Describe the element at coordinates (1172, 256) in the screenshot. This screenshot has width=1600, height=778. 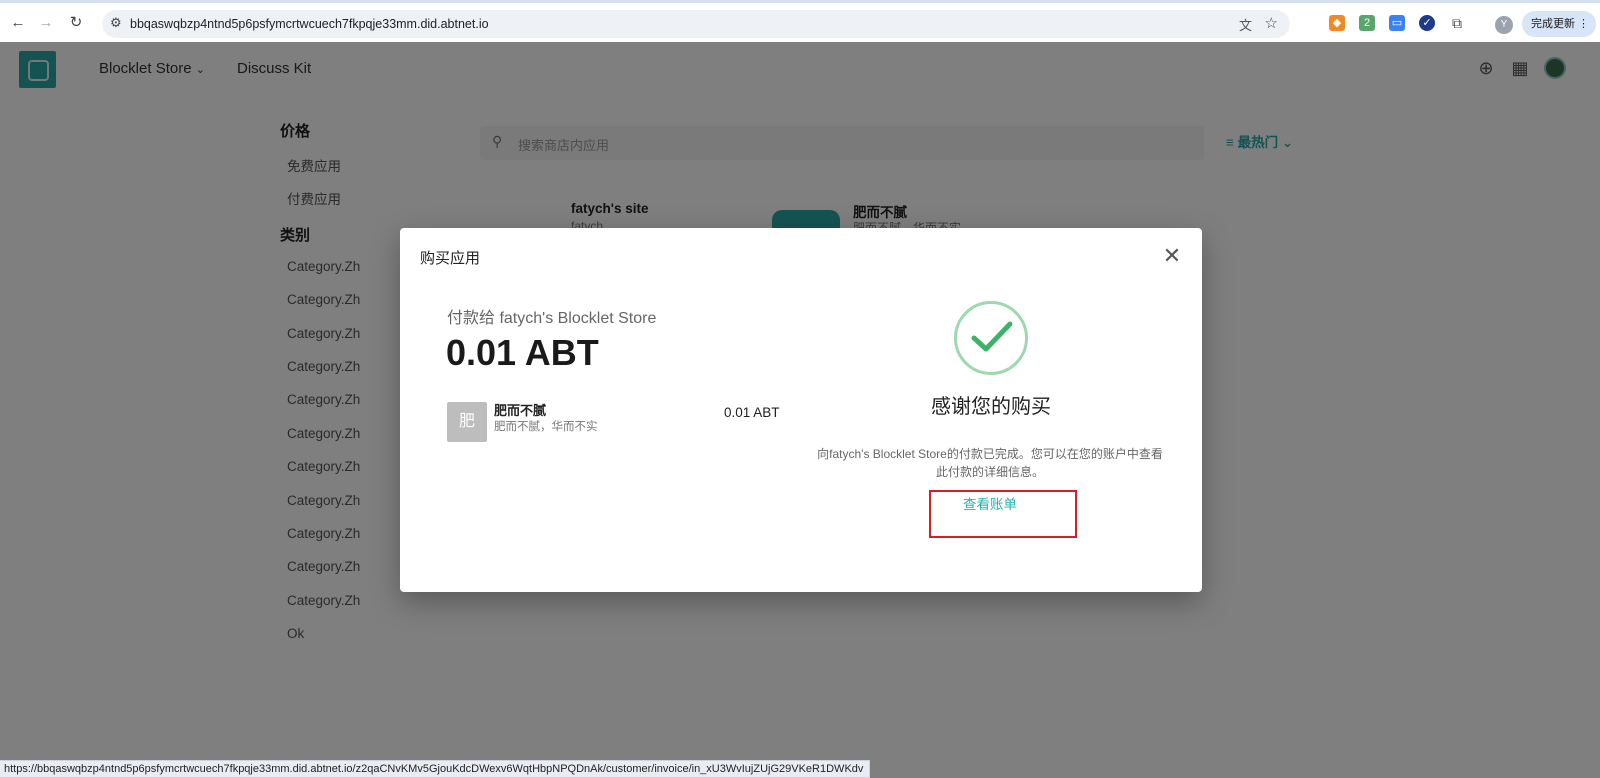
I see `close-icon: ✕` at that location.